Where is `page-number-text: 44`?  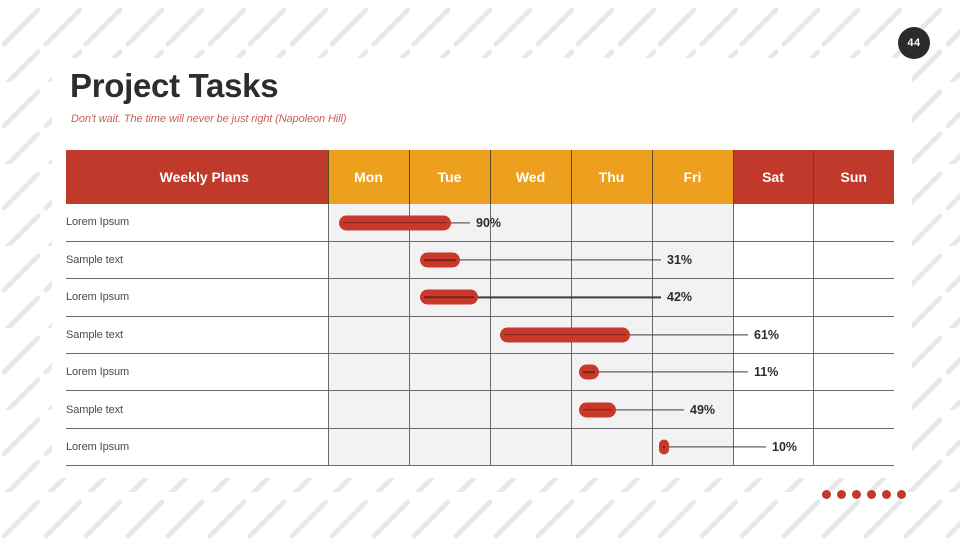 page-number-text: 44 is located at coordinates (914, 43).